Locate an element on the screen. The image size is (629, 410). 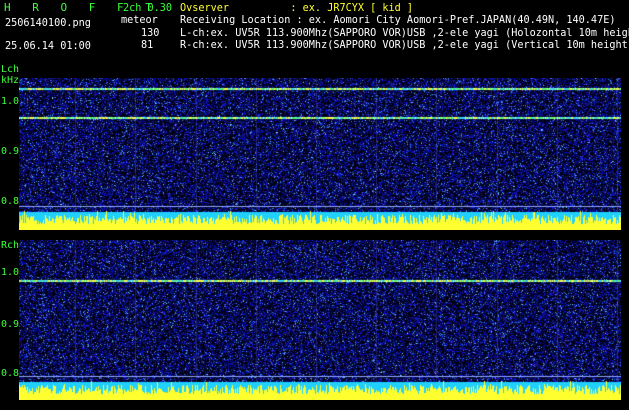
rch-label: Rch is located at coordinates (10, 245).